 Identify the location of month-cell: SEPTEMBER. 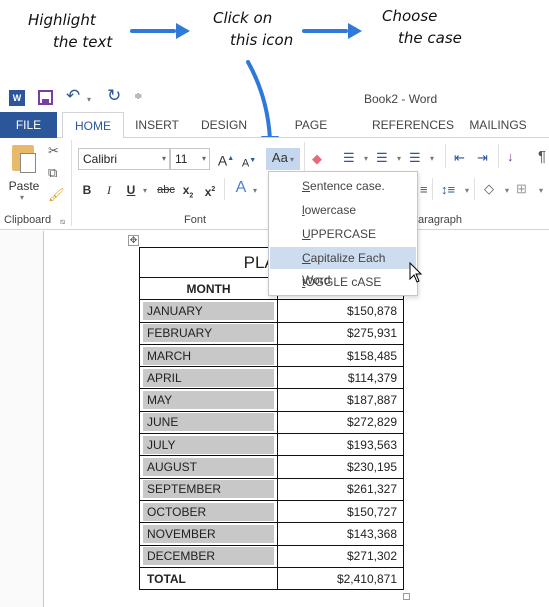
(208, 489).